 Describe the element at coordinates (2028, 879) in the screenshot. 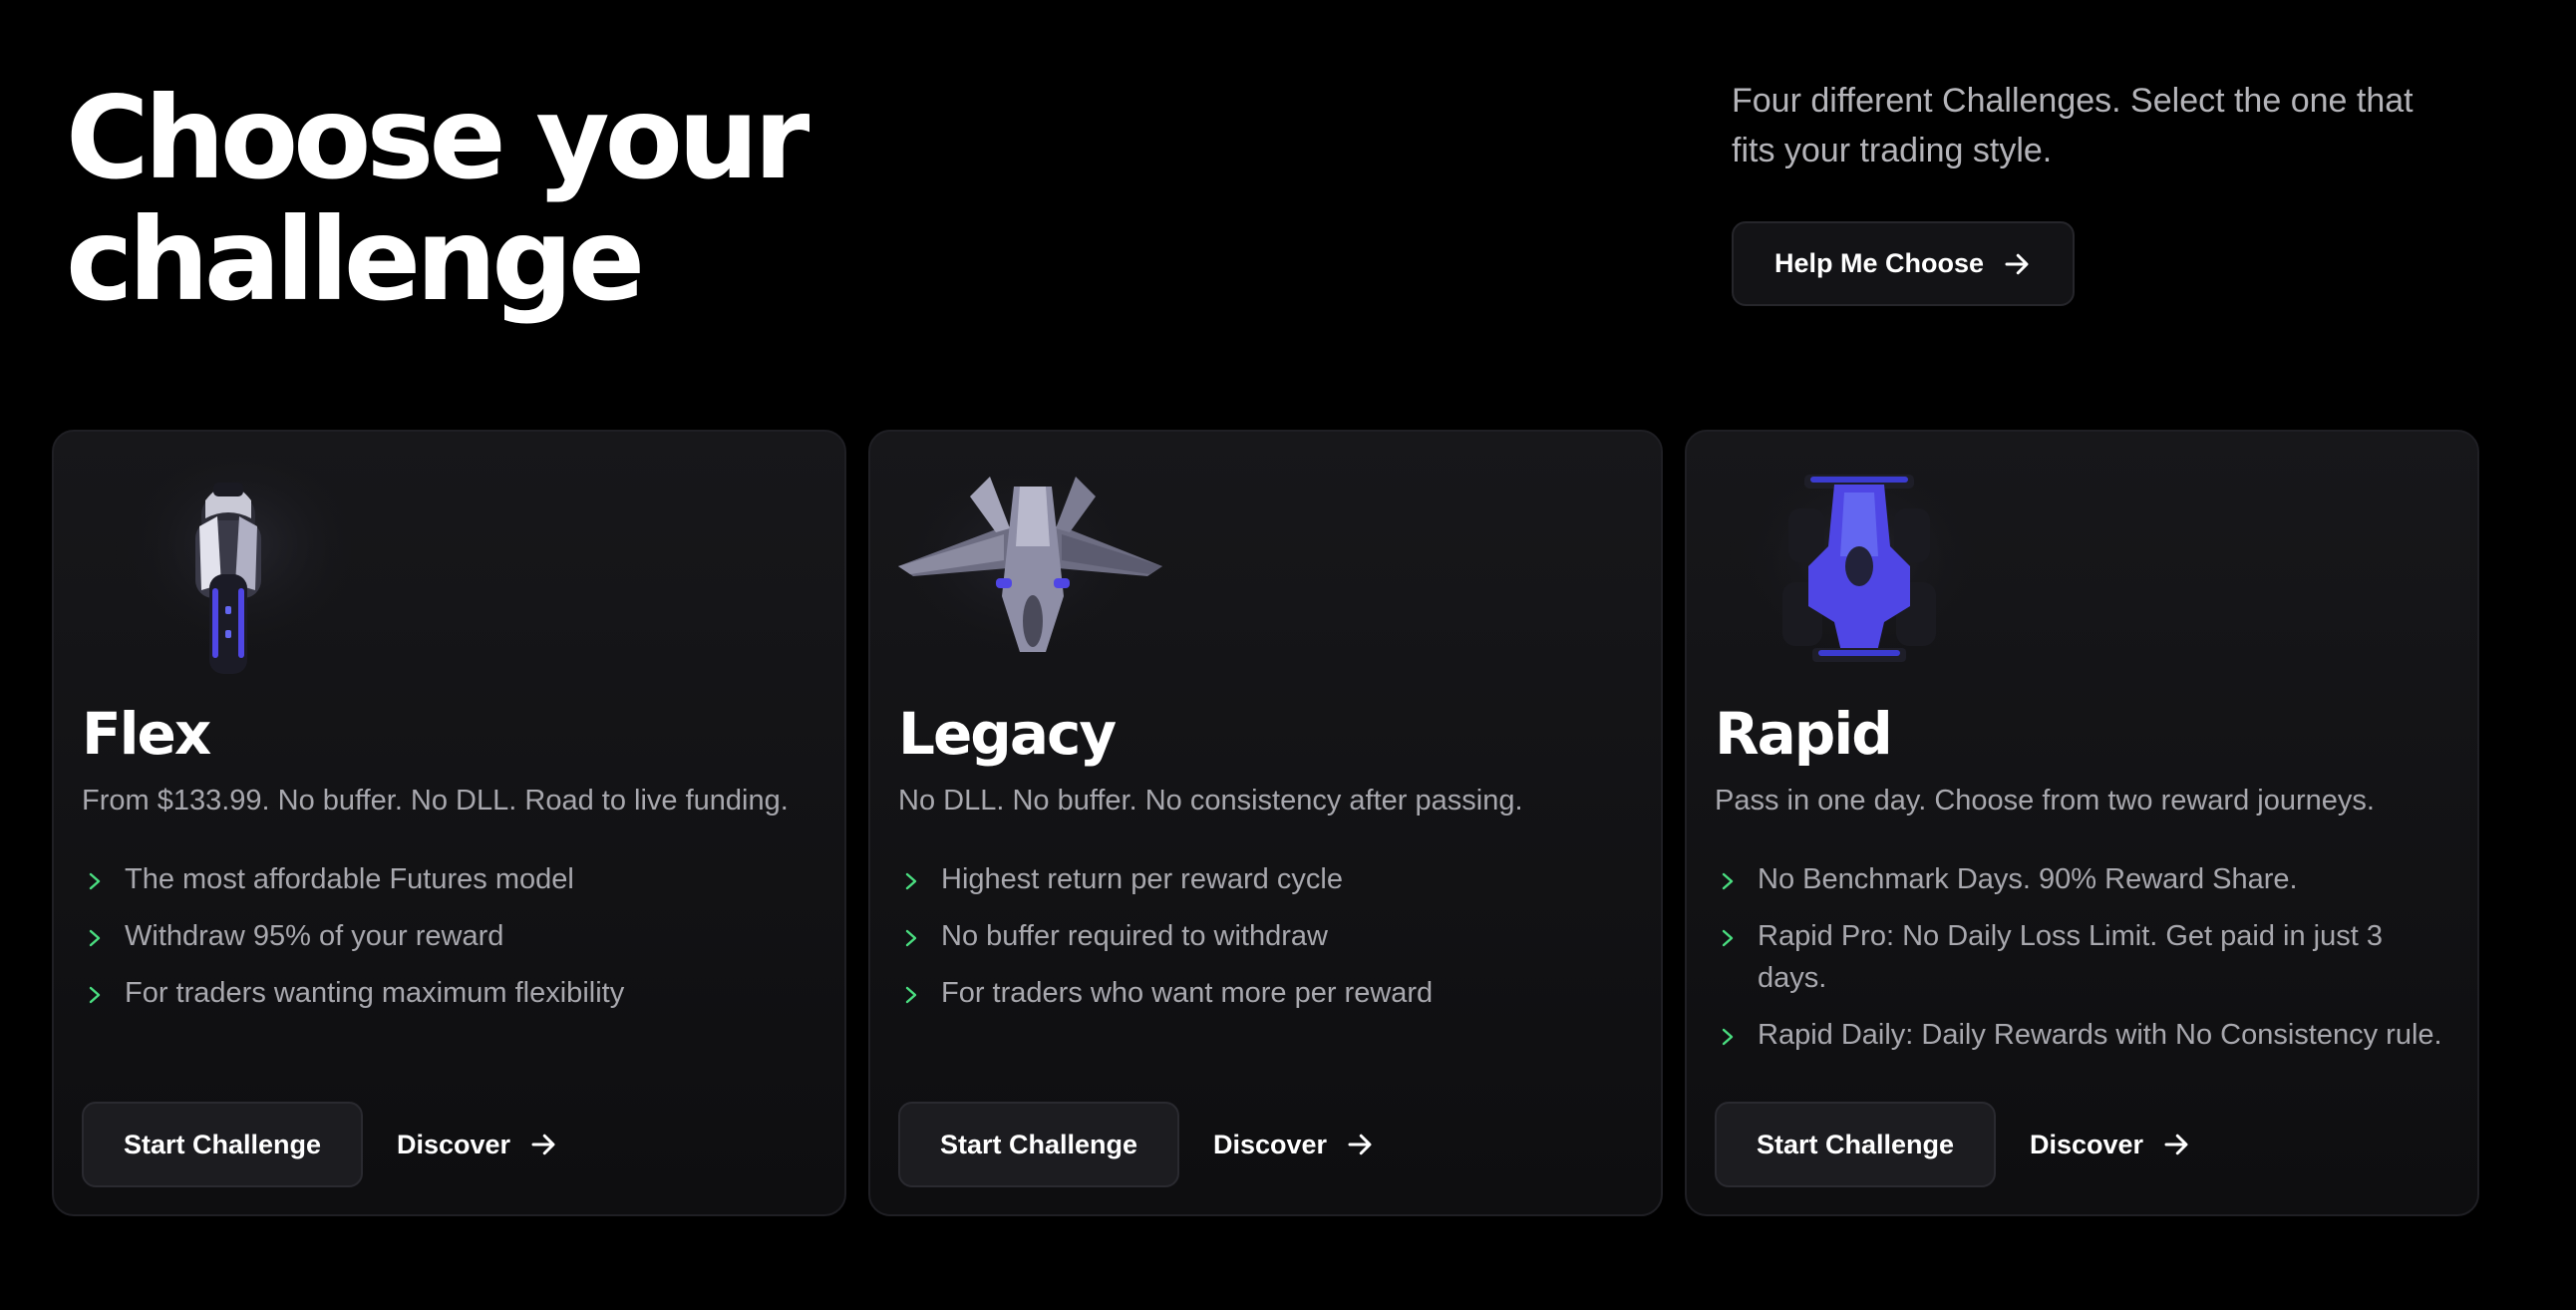

I see `feature-text: No Benchmark Days. 90% Reward Share.` at that location.